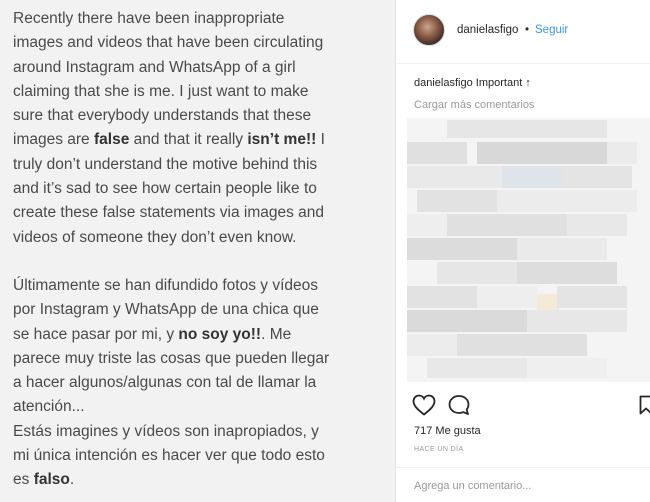  Describe the element at coordinates (154, 67) in the screenshot. I see `post-text-line: around Instagram and WhatsApp of a girl` at that location.